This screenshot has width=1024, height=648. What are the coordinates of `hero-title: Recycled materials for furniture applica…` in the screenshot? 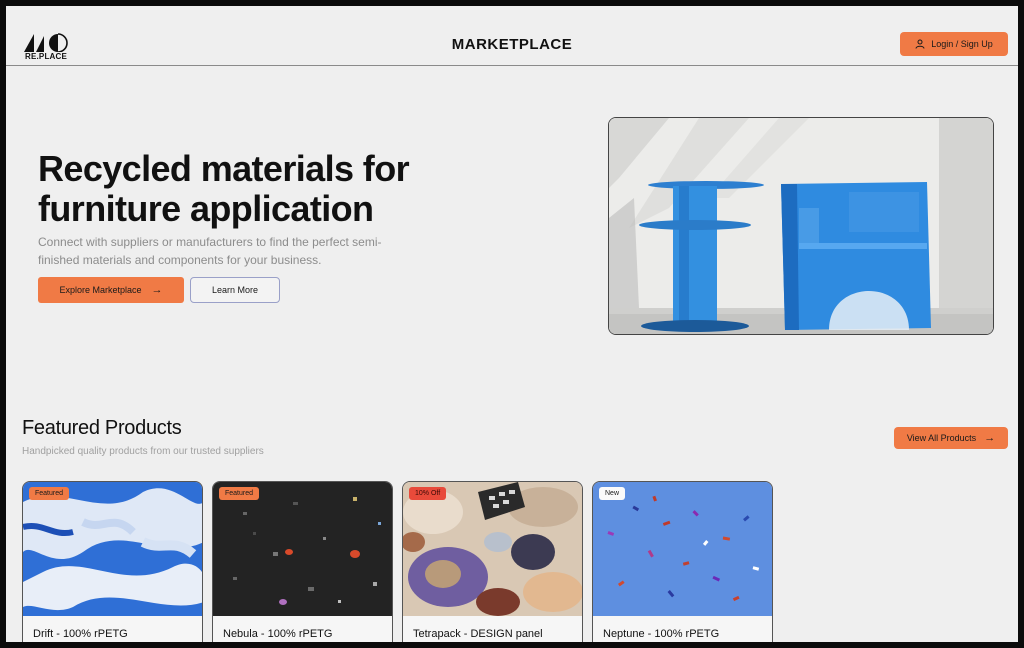 It's located at (224, 188).